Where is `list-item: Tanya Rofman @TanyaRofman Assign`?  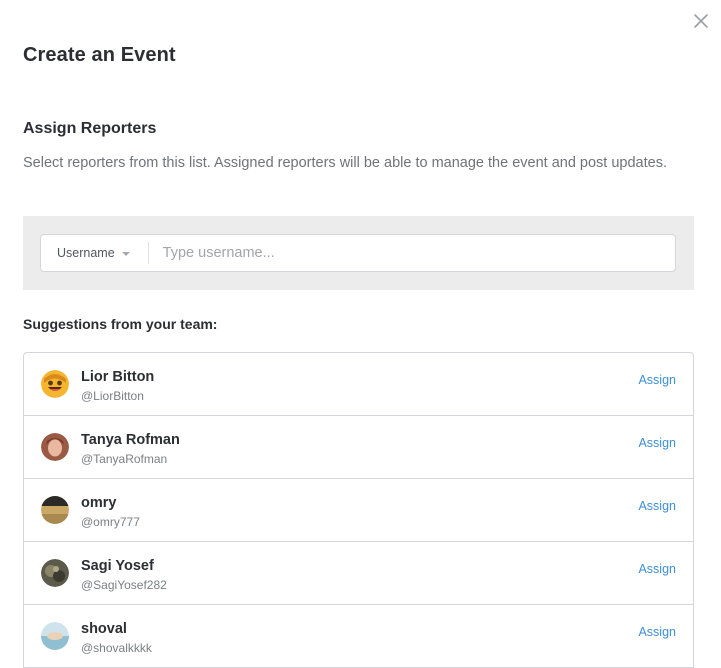 list-item: Tanya Rofman @TanyaRofman Assign is located at coordinates (358, 447).